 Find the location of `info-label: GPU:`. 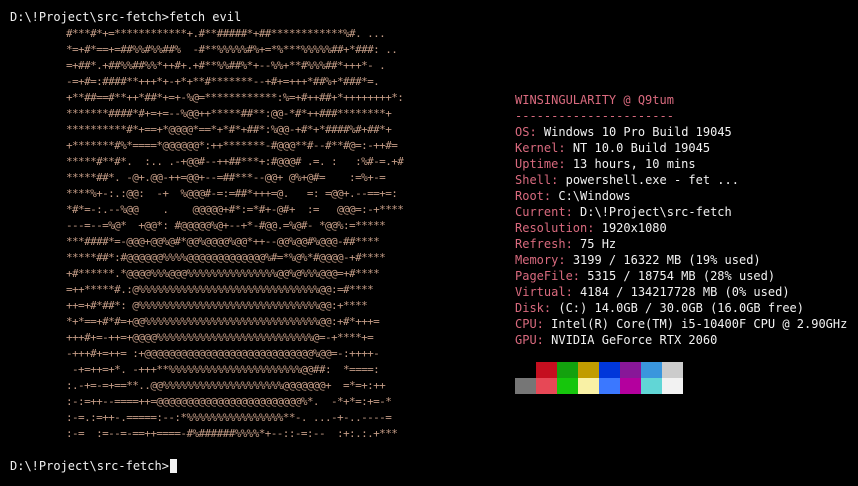

info-label: GPU: is located at coordinates (529, 340).